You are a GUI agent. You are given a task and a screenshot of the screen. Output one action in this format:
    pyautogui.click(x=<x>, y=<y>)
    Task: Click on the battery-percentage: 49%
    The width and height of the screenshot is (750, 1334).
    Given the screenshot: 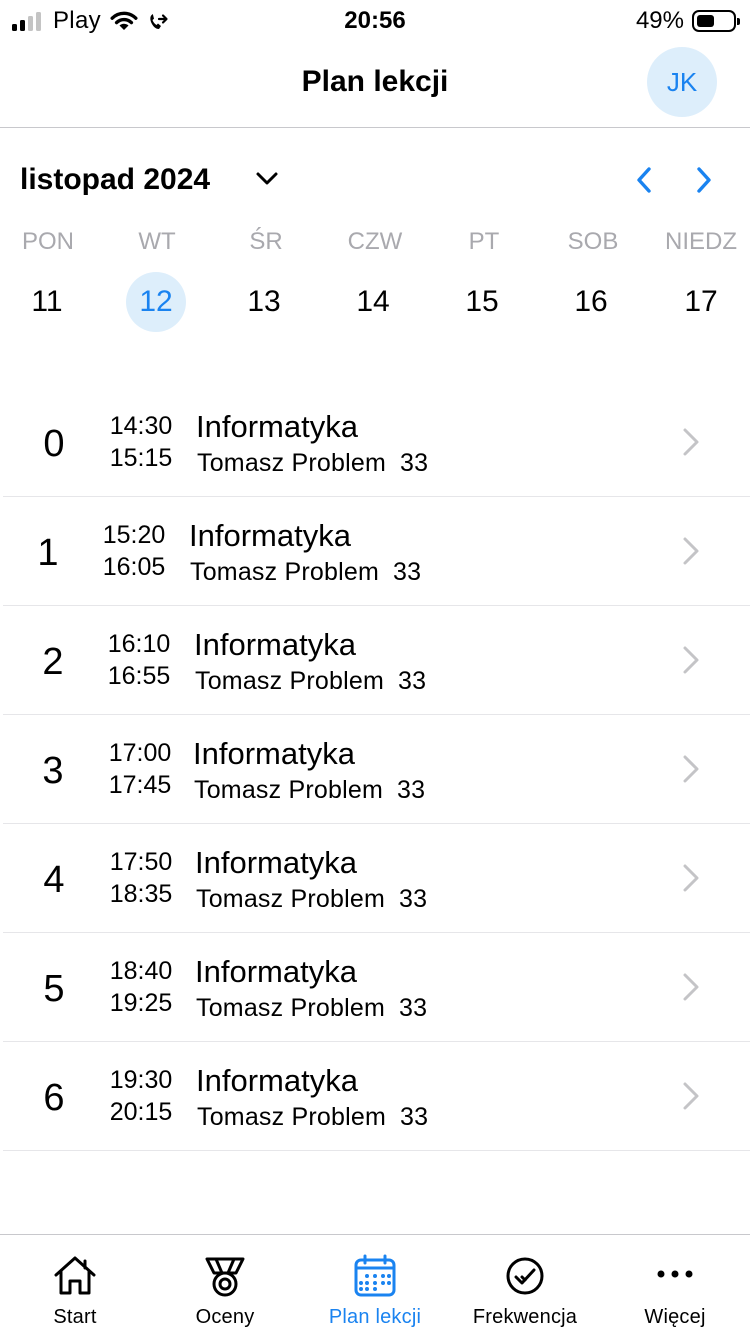 What is the action you would take?
    pyautogui.click(x=659, y=20)
    